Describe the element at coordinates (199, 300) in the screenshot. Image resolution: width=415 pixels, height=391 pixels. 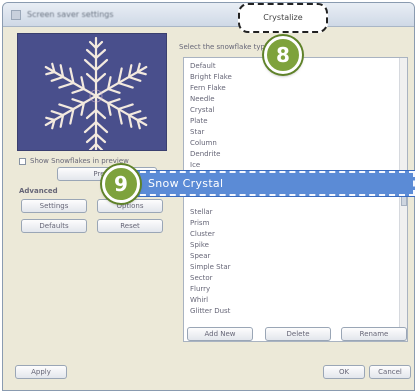
I see `list-item: Whirl` at that location.